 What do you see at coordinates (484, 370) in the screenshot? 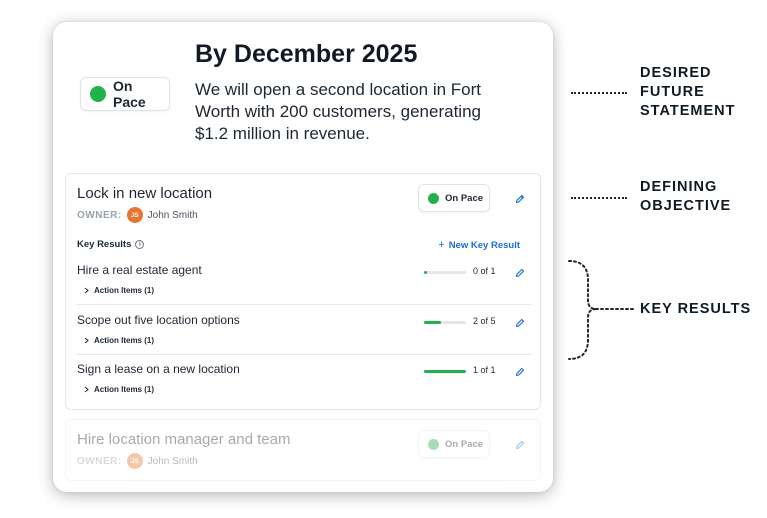
I see `progress-count: 1 of 1` at bounding box center [484, 370].